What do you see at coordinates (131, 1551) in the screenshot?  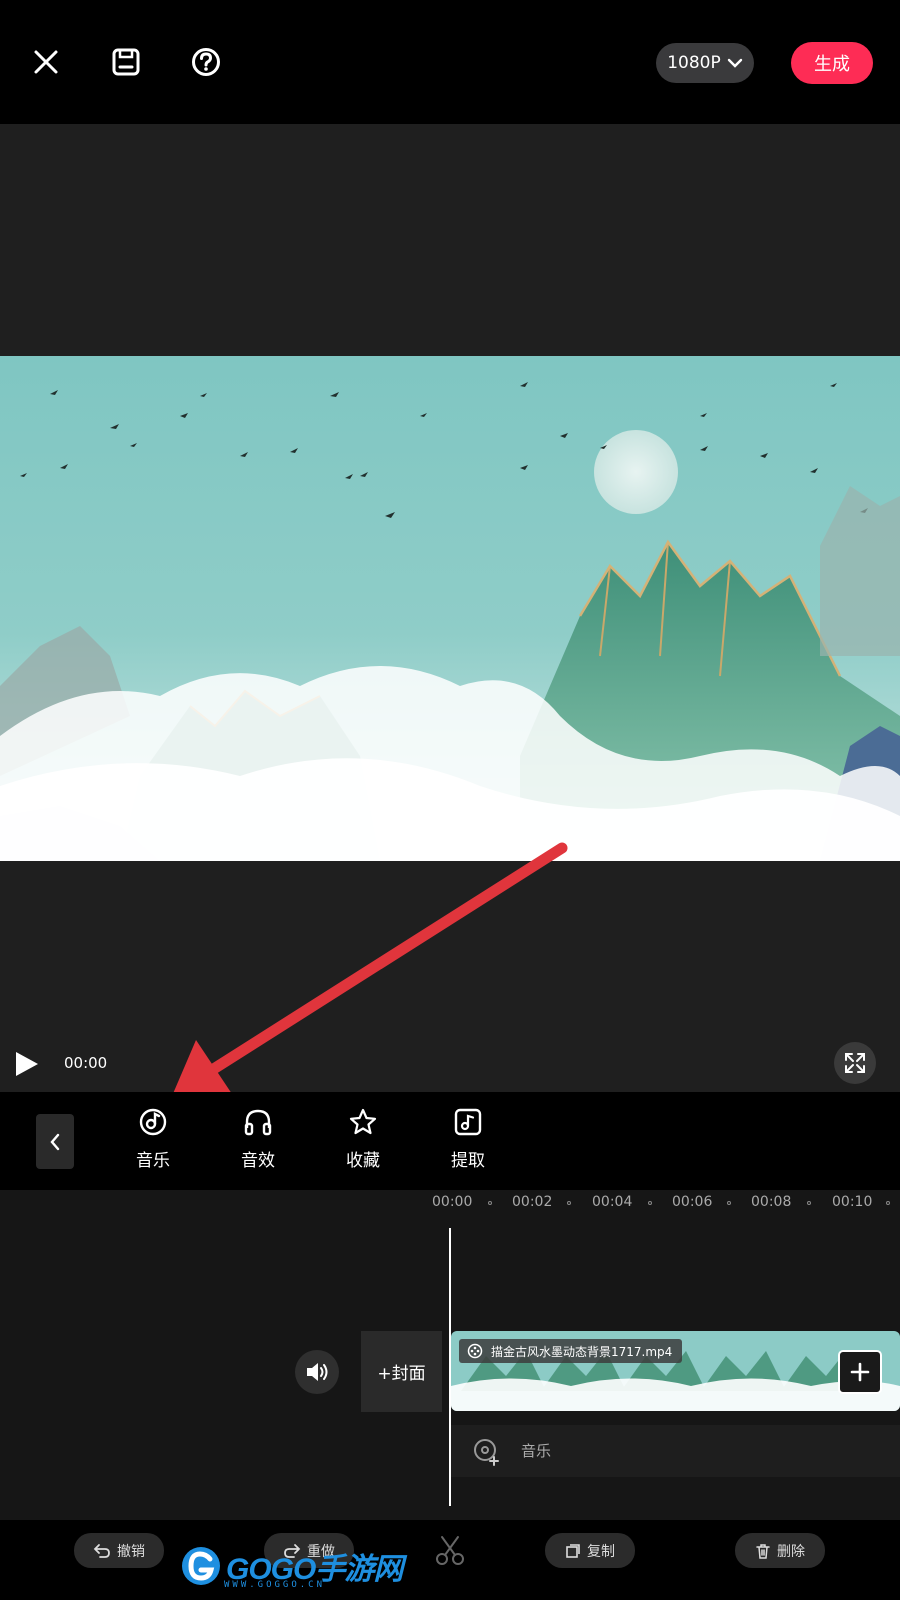 I see `undo-label: 撤销` at bounding box center [131, 1551].